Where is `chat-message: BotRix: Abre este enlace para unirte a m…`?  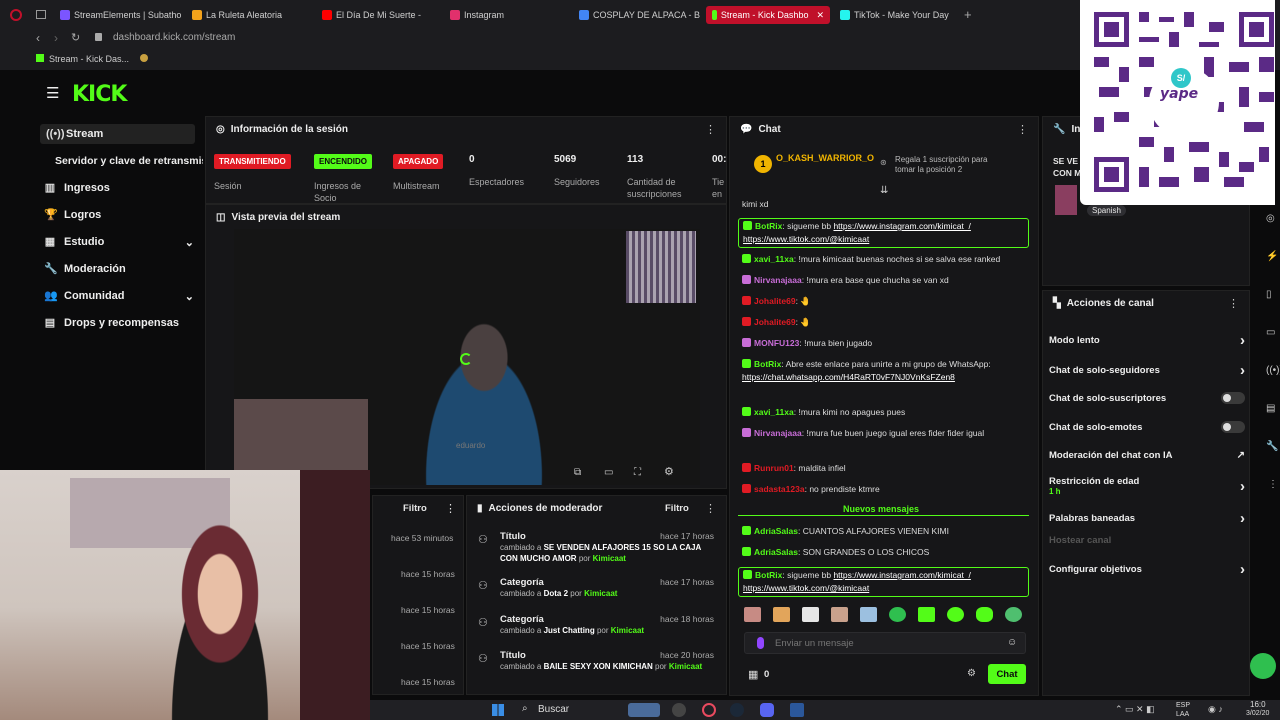 chat-message: BotRix: Abre este enlace para unirte a m… is located at coordinates (887, 371).